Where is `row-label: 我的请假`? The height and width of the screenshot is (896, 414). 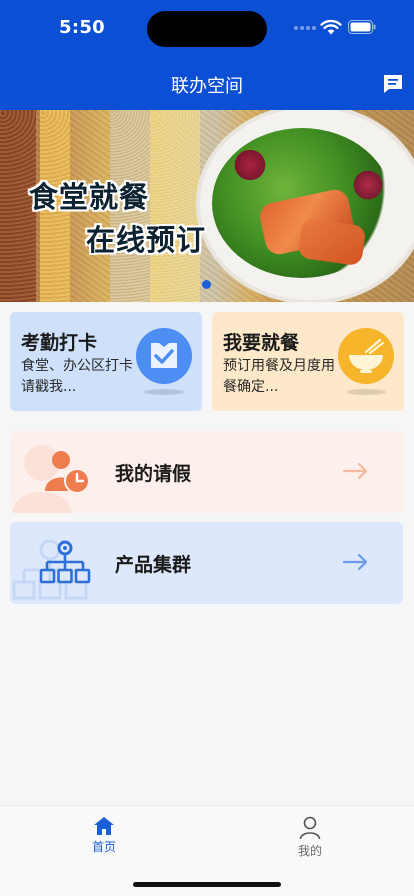 row-label: 我的请假 is located at coordinates (153, 474).